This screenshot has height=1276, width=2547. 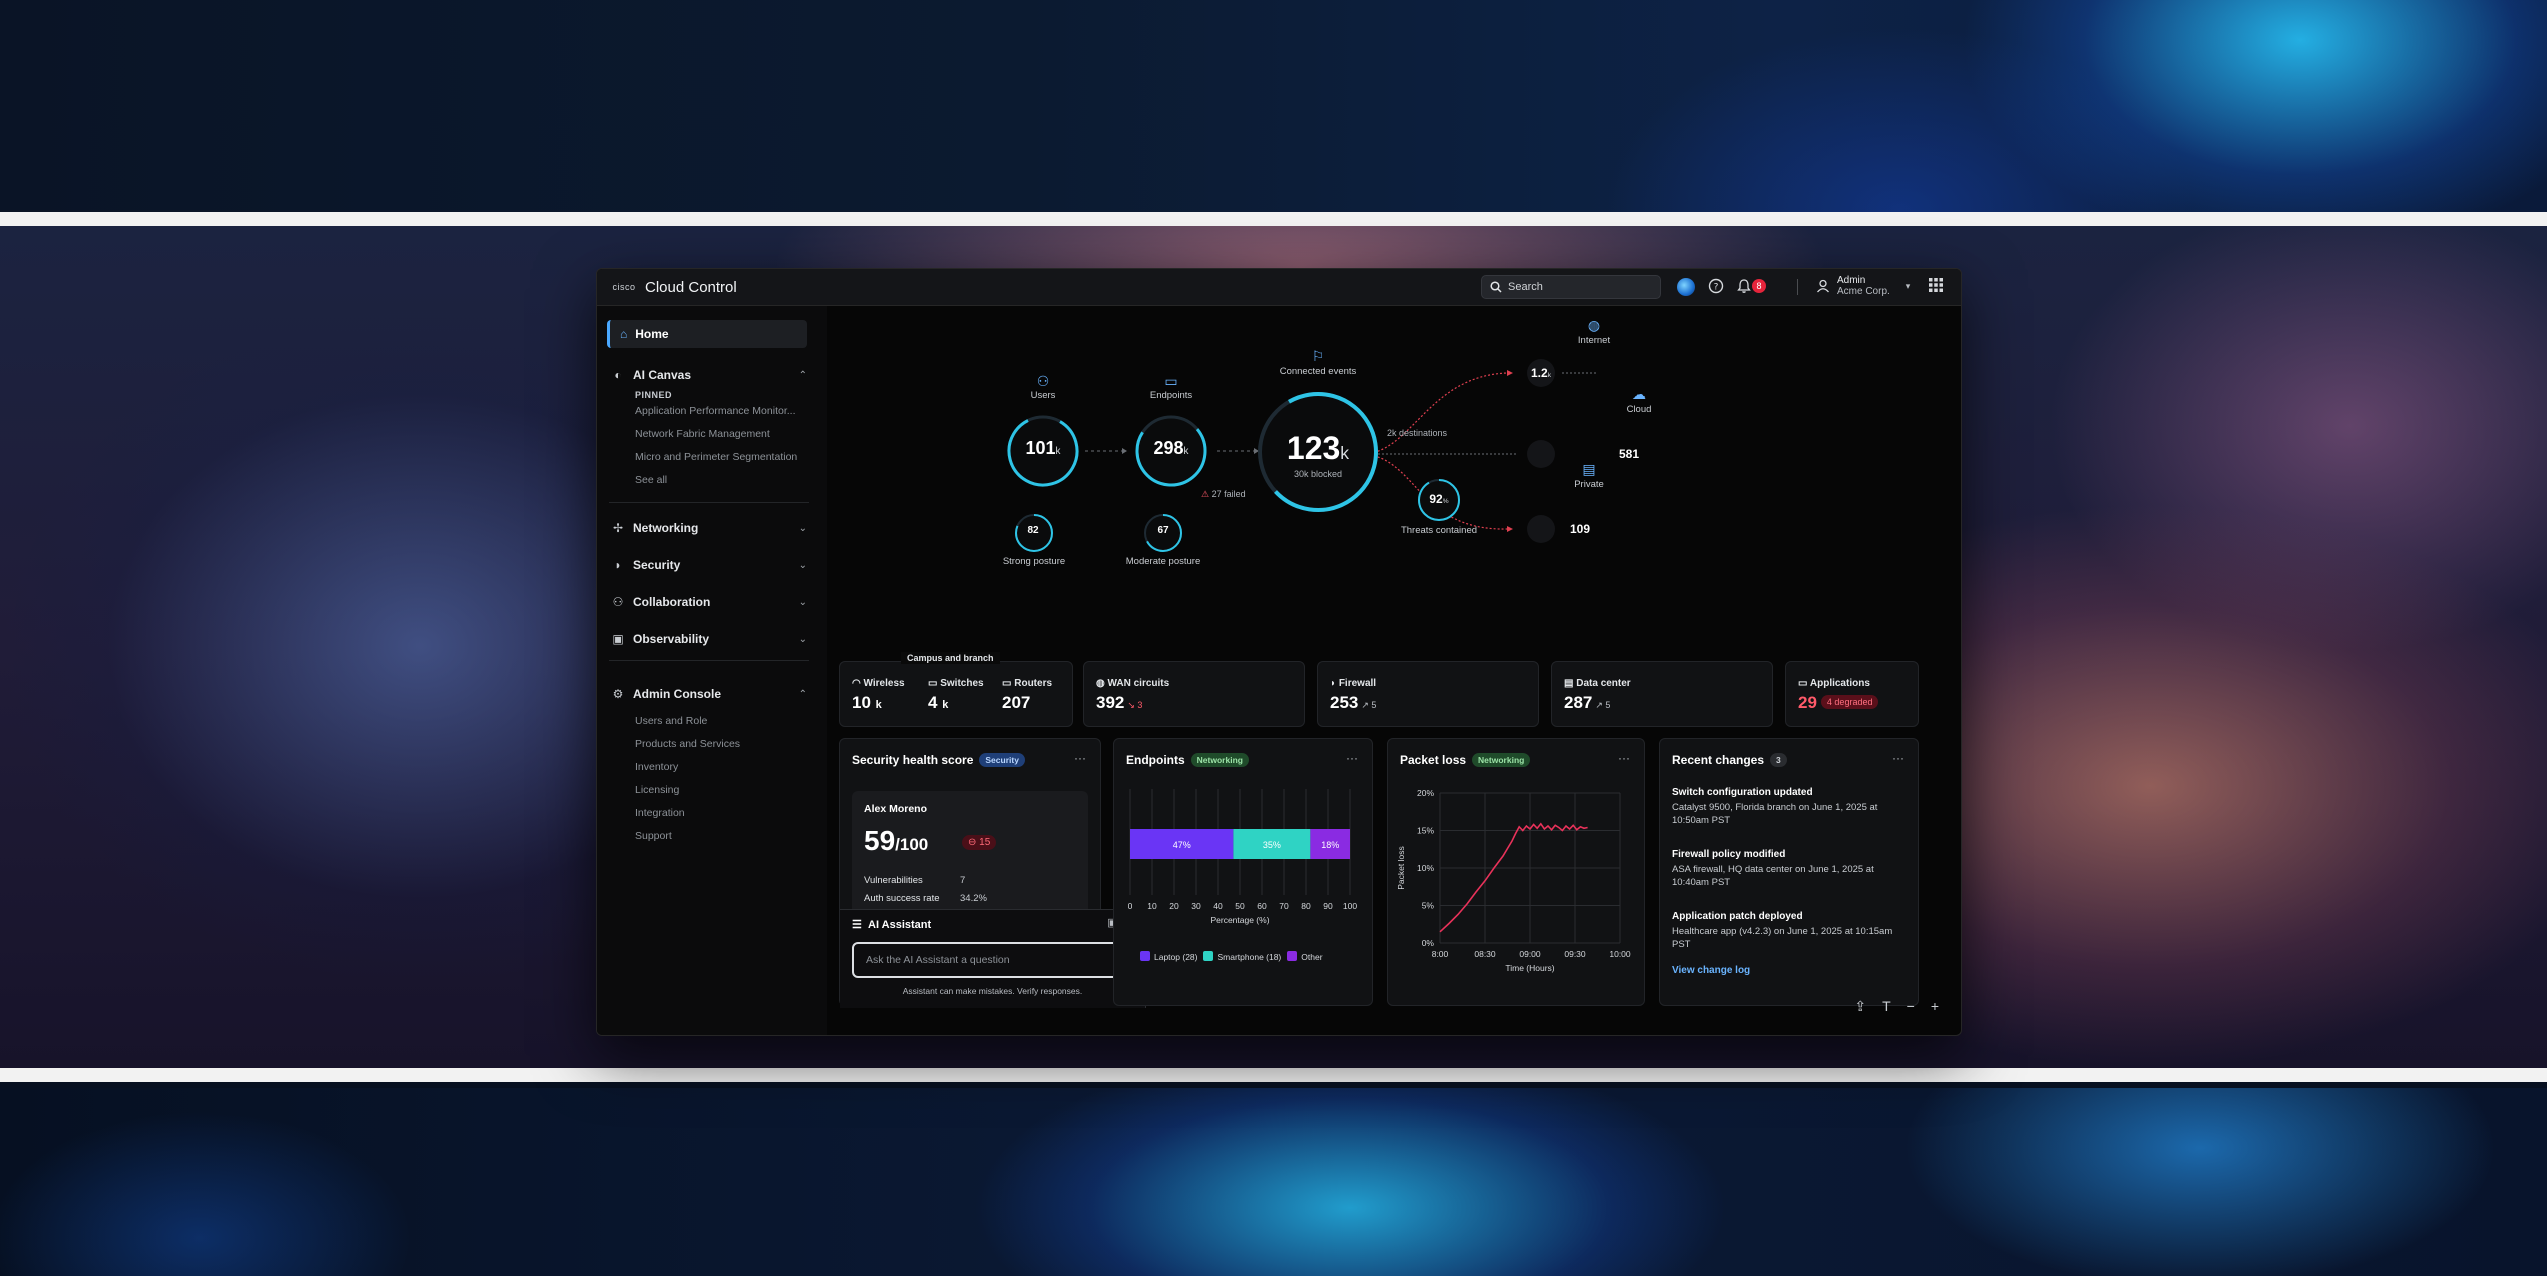 I want to click on endpoints-failed-text: 27 failed, so click(x=1228, y=494).